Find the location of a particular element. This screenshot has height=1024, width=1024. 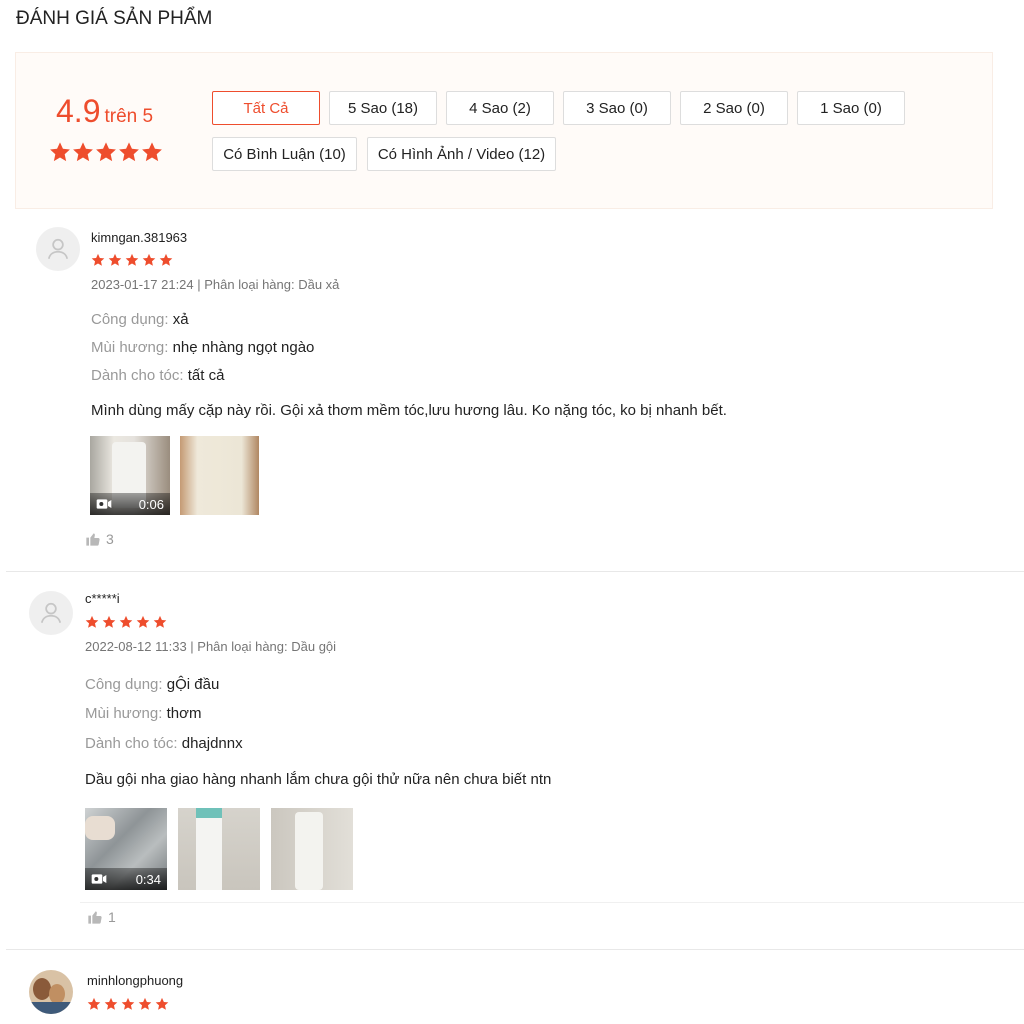

like-count: 1 is located at coordinates (112, 917).